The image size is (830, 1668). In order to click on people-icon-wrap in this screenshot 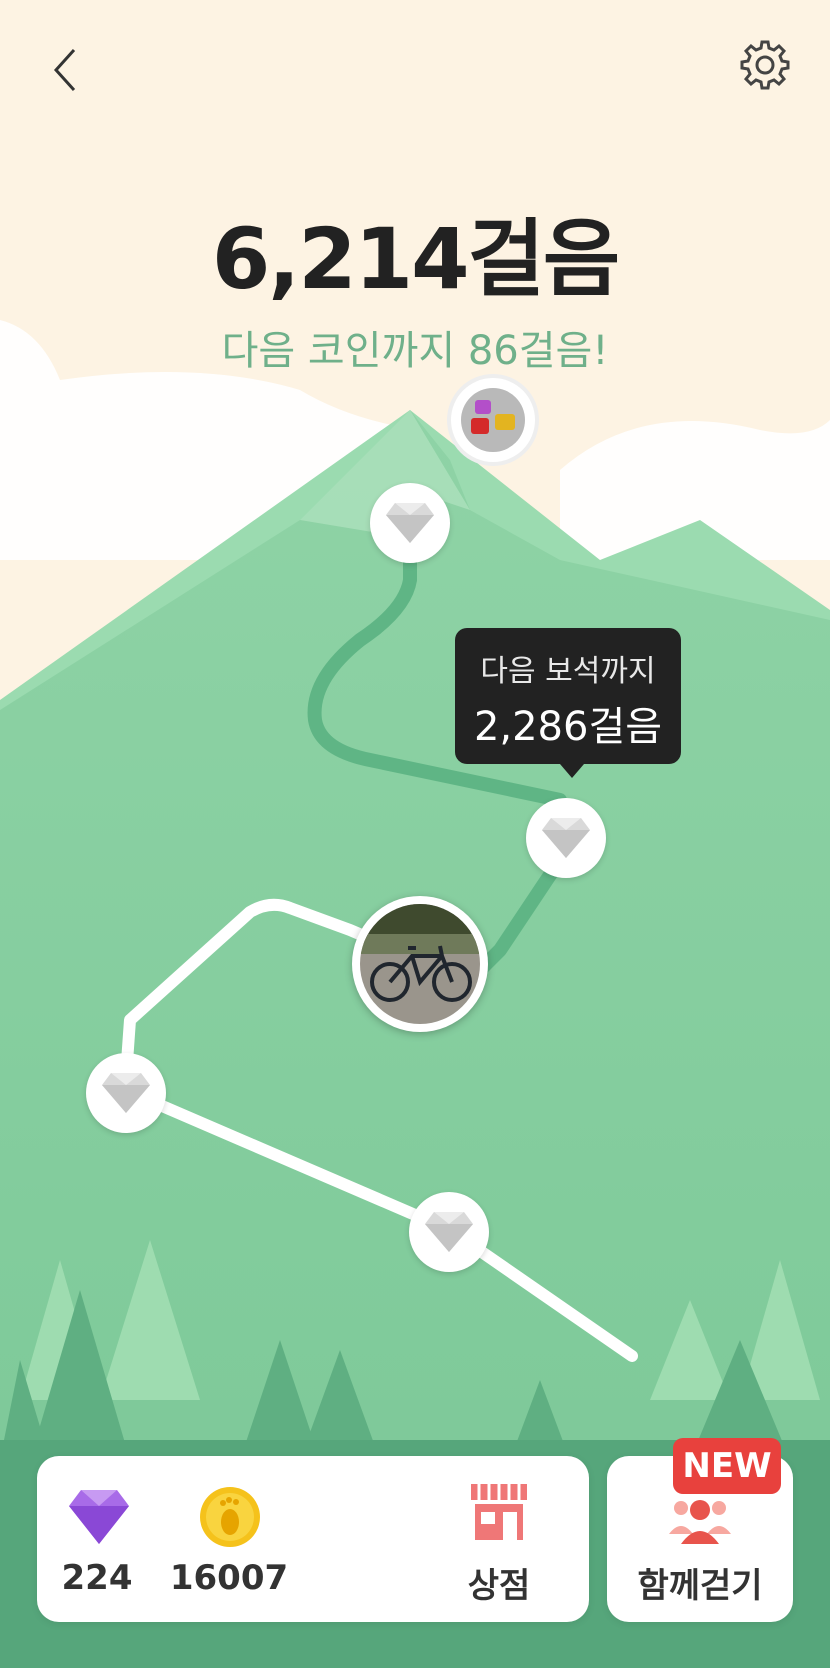, I will do `click(700, 1516)`.